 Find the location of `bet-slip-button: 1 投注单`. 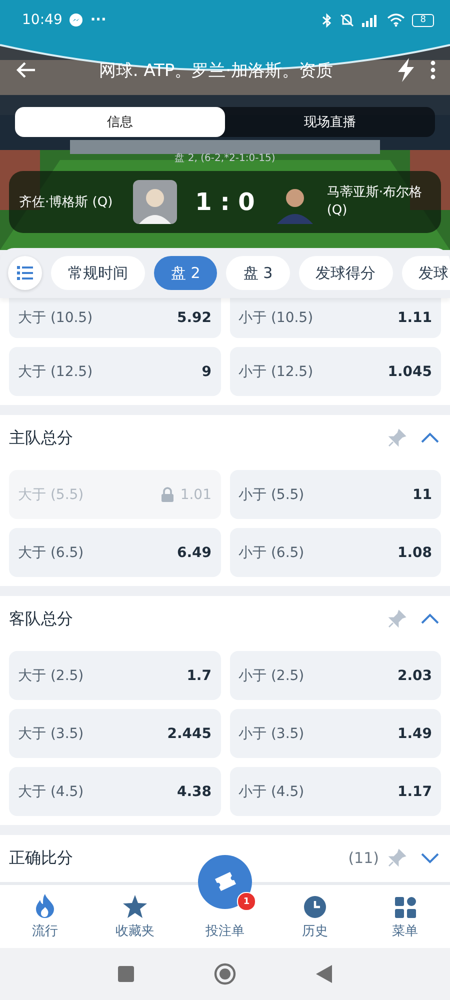

bet-slip-button: 1 投注单 is located at coordinates (225, 901).